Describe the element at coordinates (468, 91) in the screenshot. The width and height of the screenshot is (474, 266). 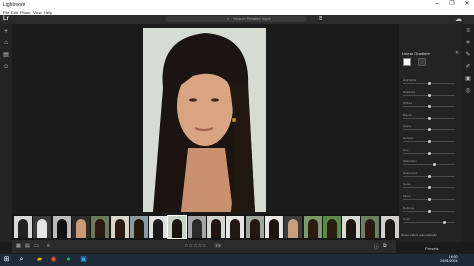
I see `radial-gradient-icon: ◎` at that location.